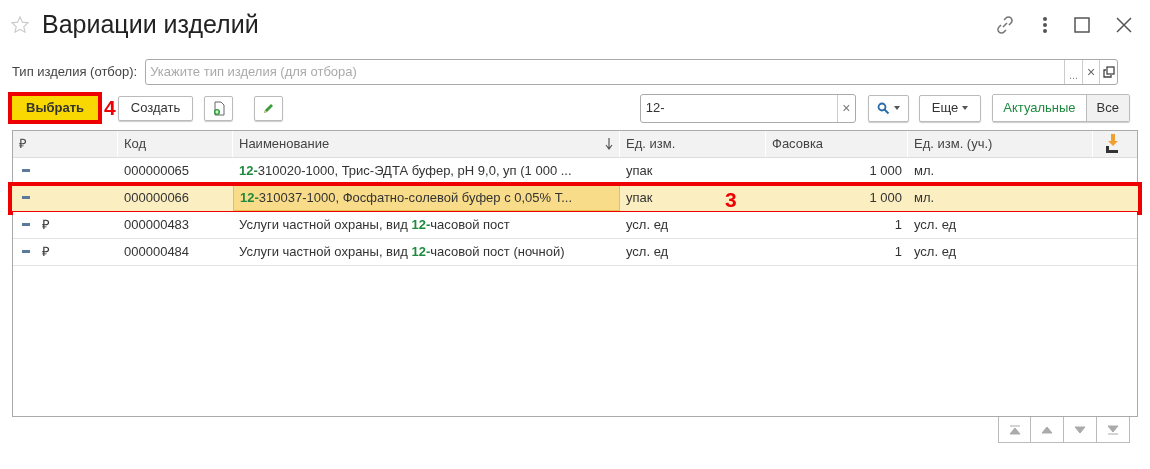  Describe the element at coordinates (157, 171) in the screenshot. I see `table-cell-text: 000000065` at that location.